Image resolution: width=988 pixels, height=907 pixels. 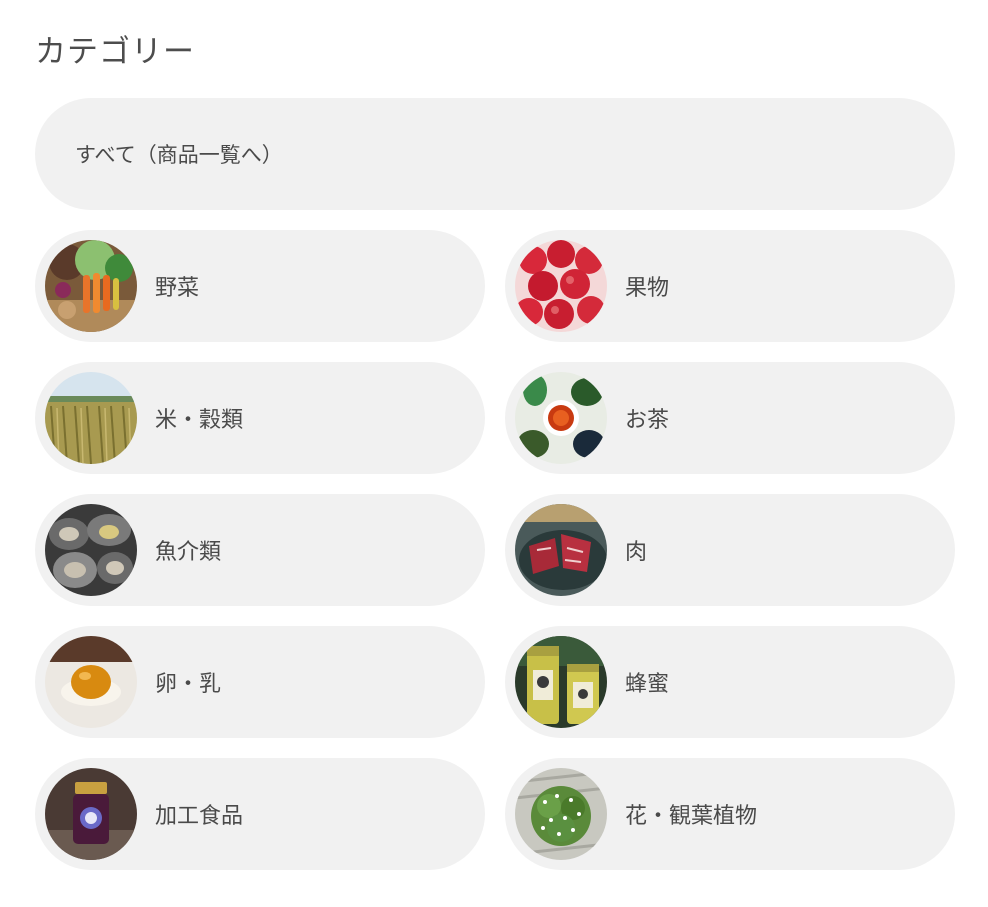 I want to click on category-flowers-plants: 花・観葉植物, so click(x=730, y=814).